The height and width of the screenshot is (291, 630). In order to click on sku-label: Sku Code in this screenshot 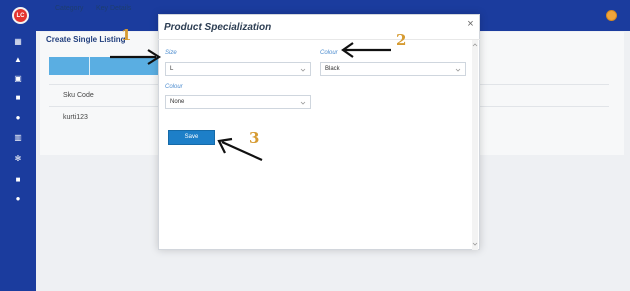, I will do `click(78, 95)`.